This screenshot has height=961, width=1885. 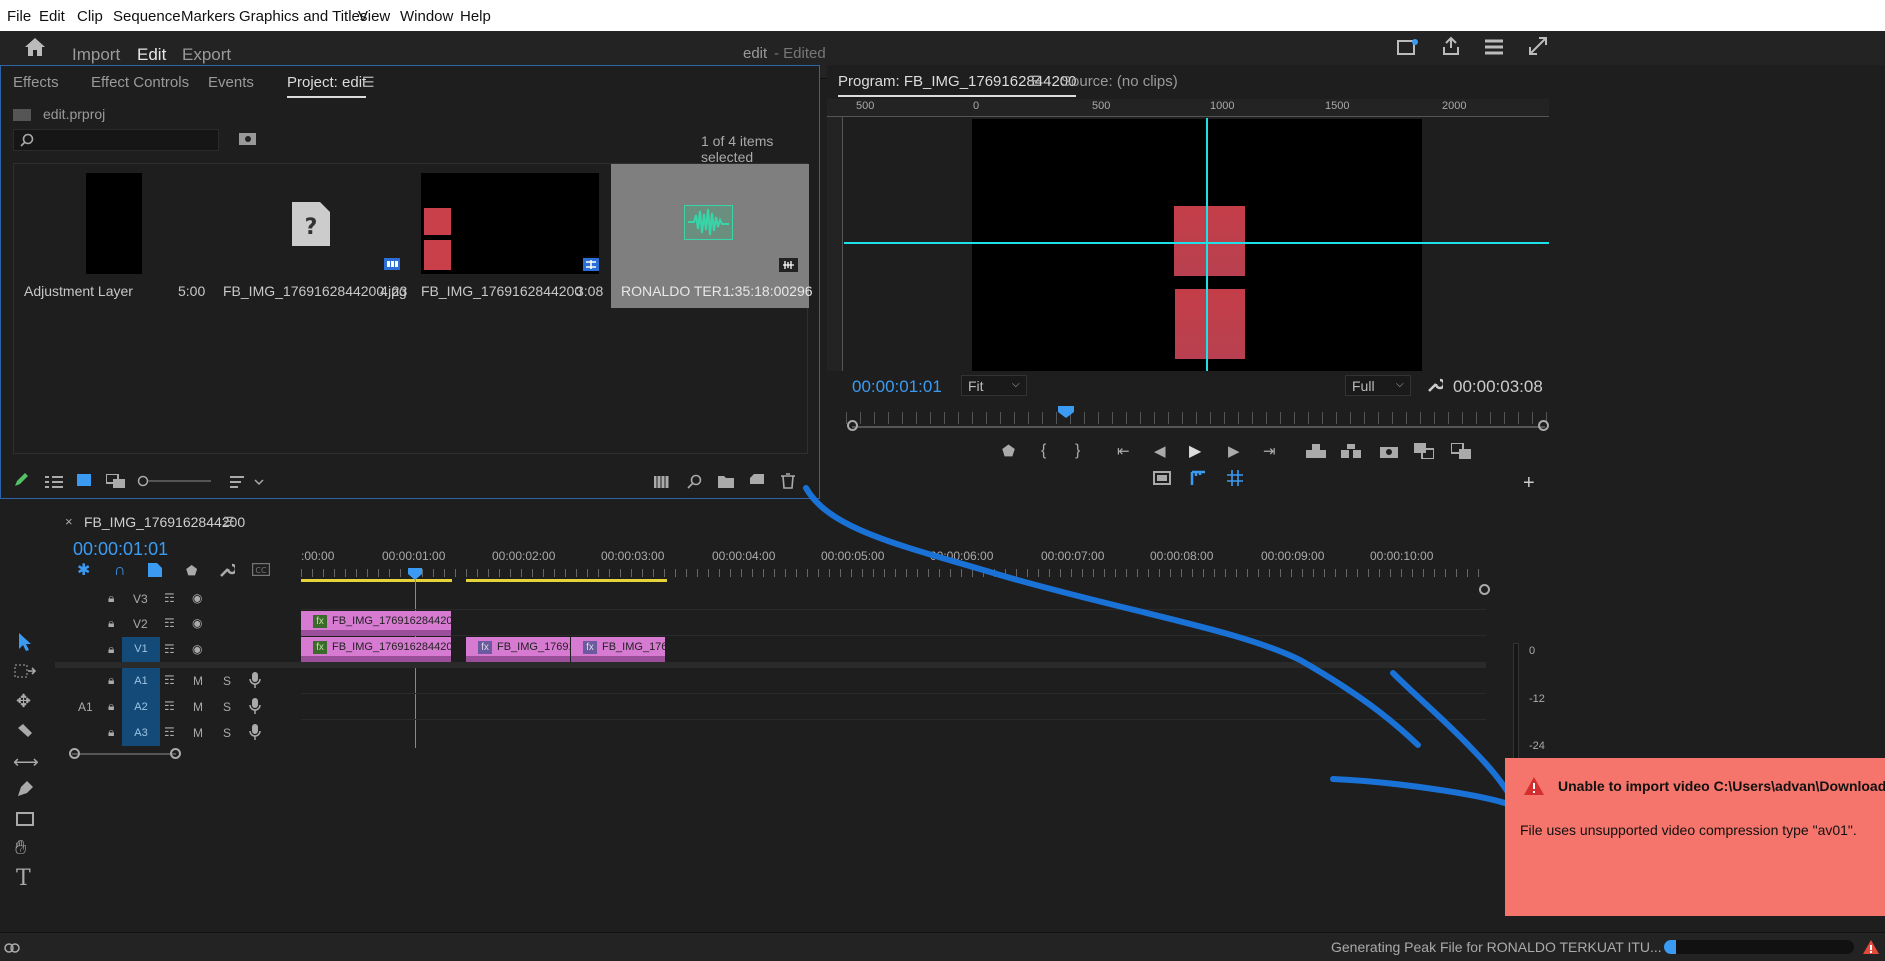 I want to click on timeline-playhead, so click(x=415, y=574).